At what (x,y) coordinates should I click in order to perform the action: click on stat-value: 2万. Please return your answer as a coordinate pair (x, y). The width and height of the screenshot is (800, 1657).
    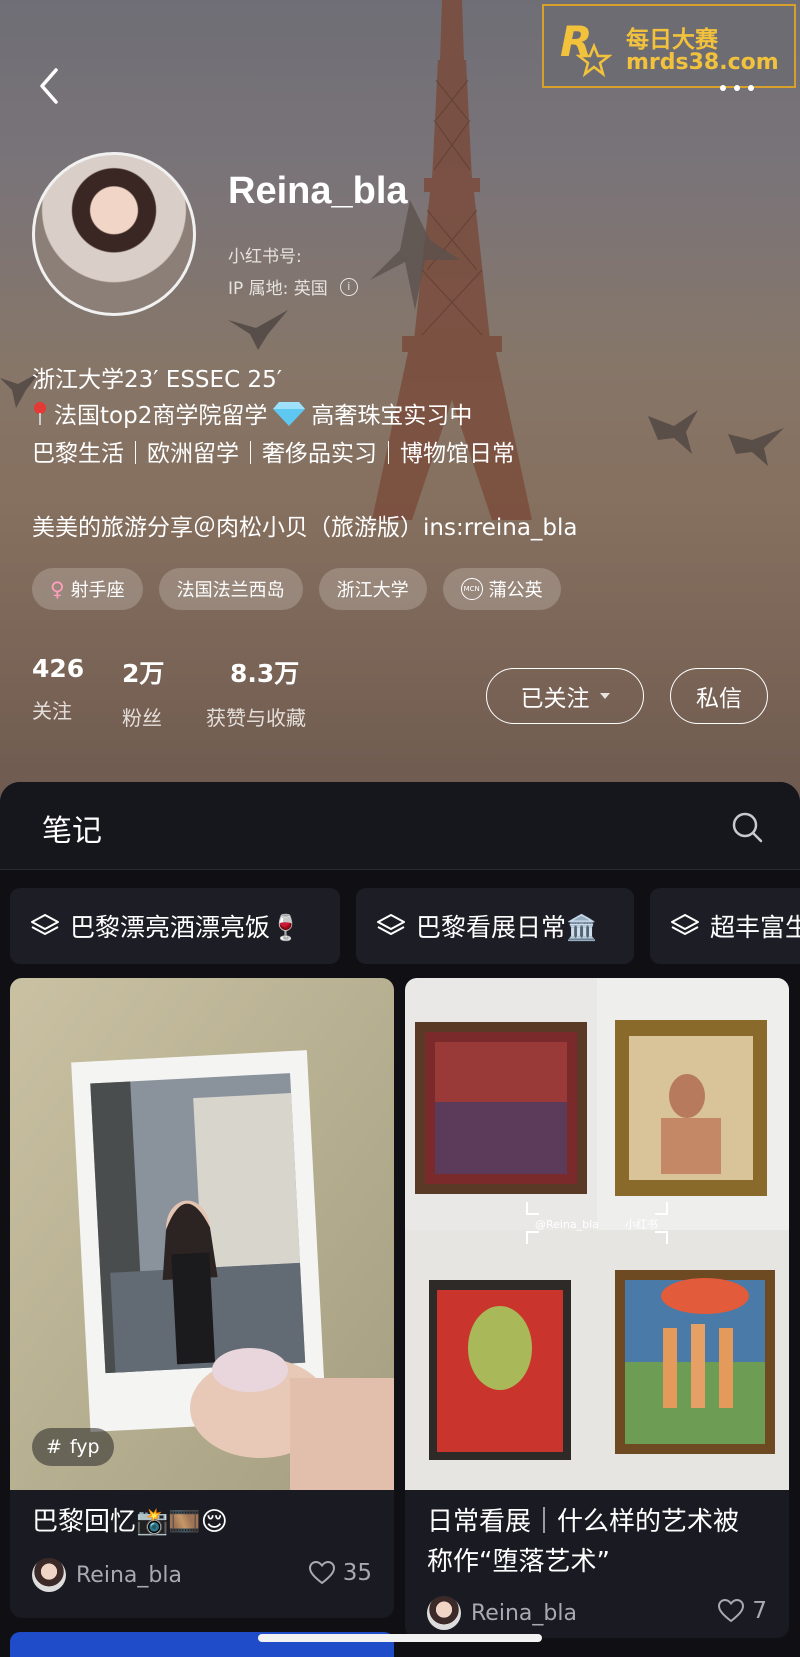
    Looking at the image, I should click on (143, 673).